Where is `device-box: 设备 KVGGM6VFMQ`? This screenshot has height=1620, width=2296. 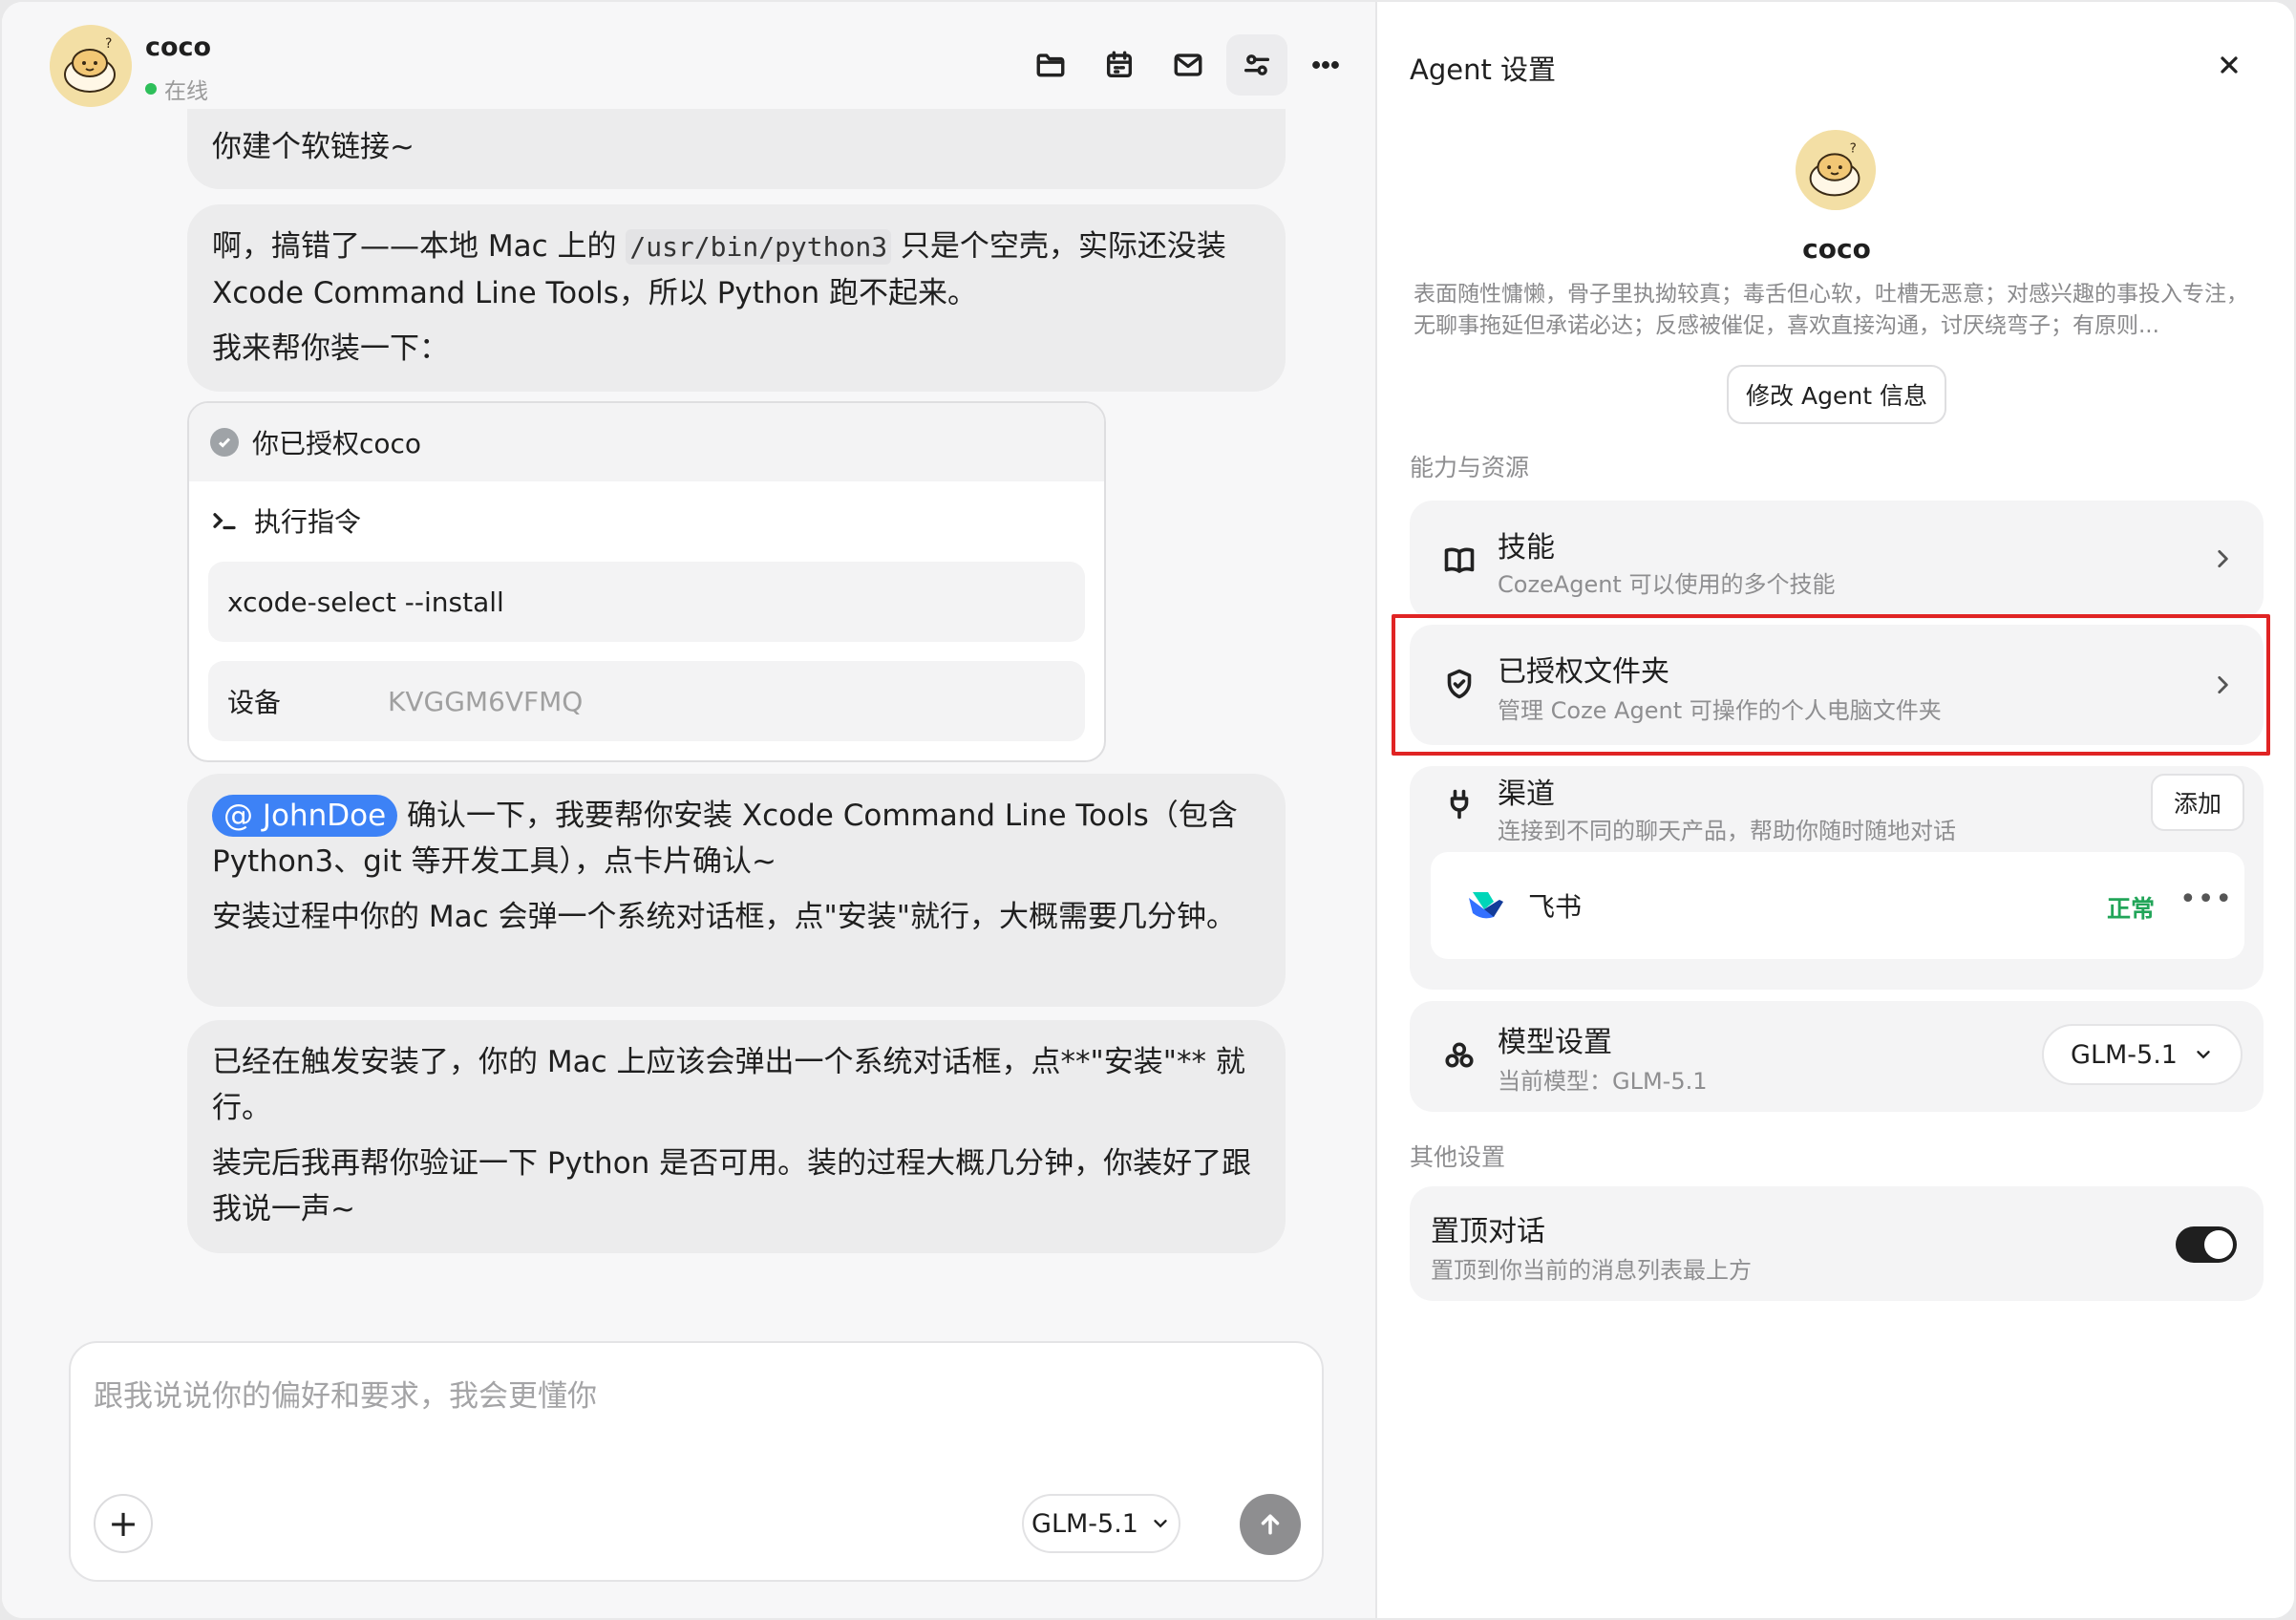
device-box: 设备 KVGGM6VFMQ is located at coordinates (646, 701).